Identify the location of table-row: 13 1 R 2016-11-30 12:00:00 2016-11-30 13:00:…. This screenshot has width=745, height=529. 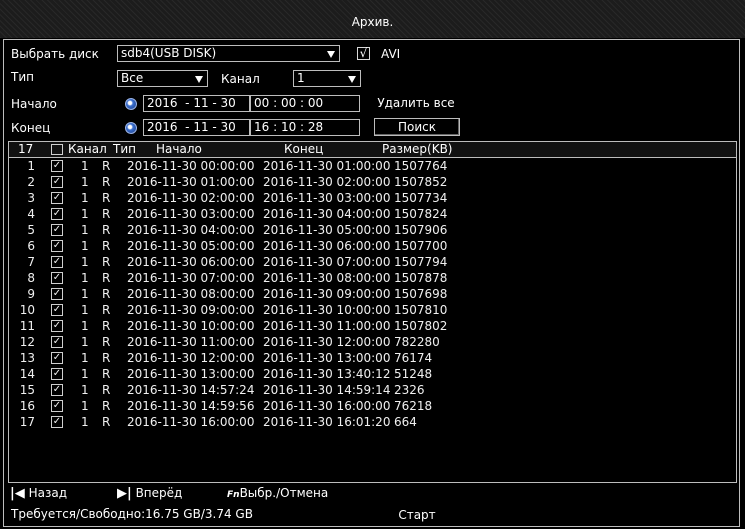
(221, 358).